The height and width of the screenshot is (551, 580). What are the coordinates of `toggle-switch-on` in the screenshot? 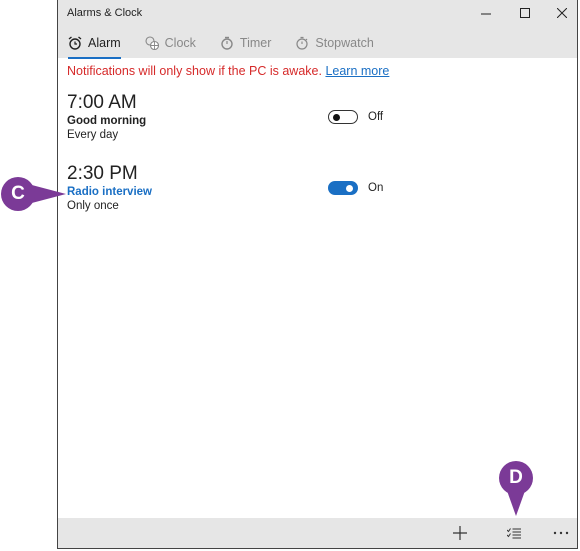 It's located at (343, 188).